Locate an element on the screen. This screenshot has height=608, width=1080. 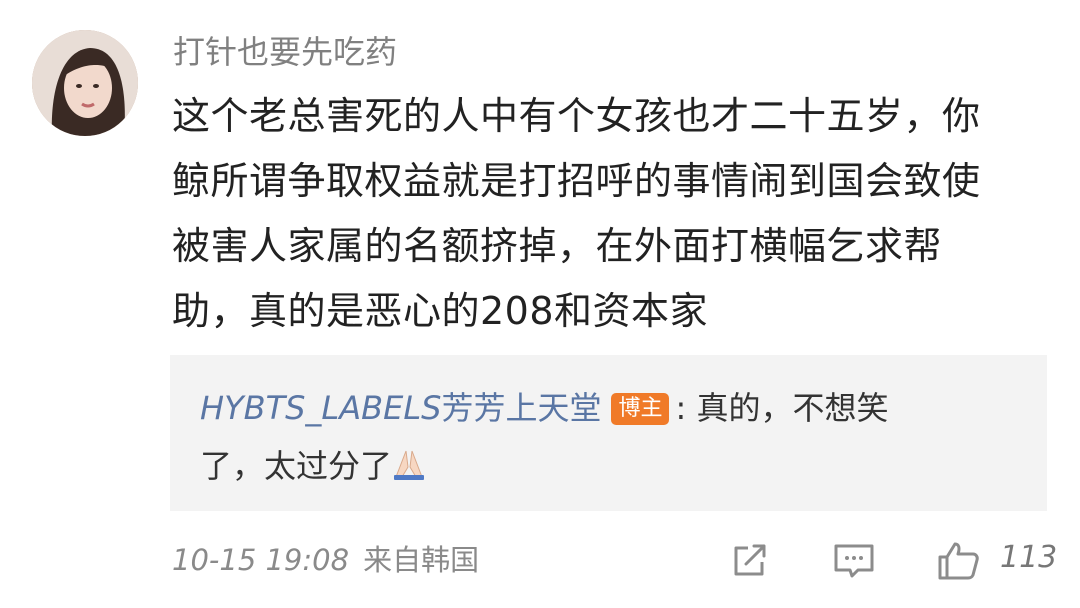
like-count: 113 is located at coordinates (1029, 557).